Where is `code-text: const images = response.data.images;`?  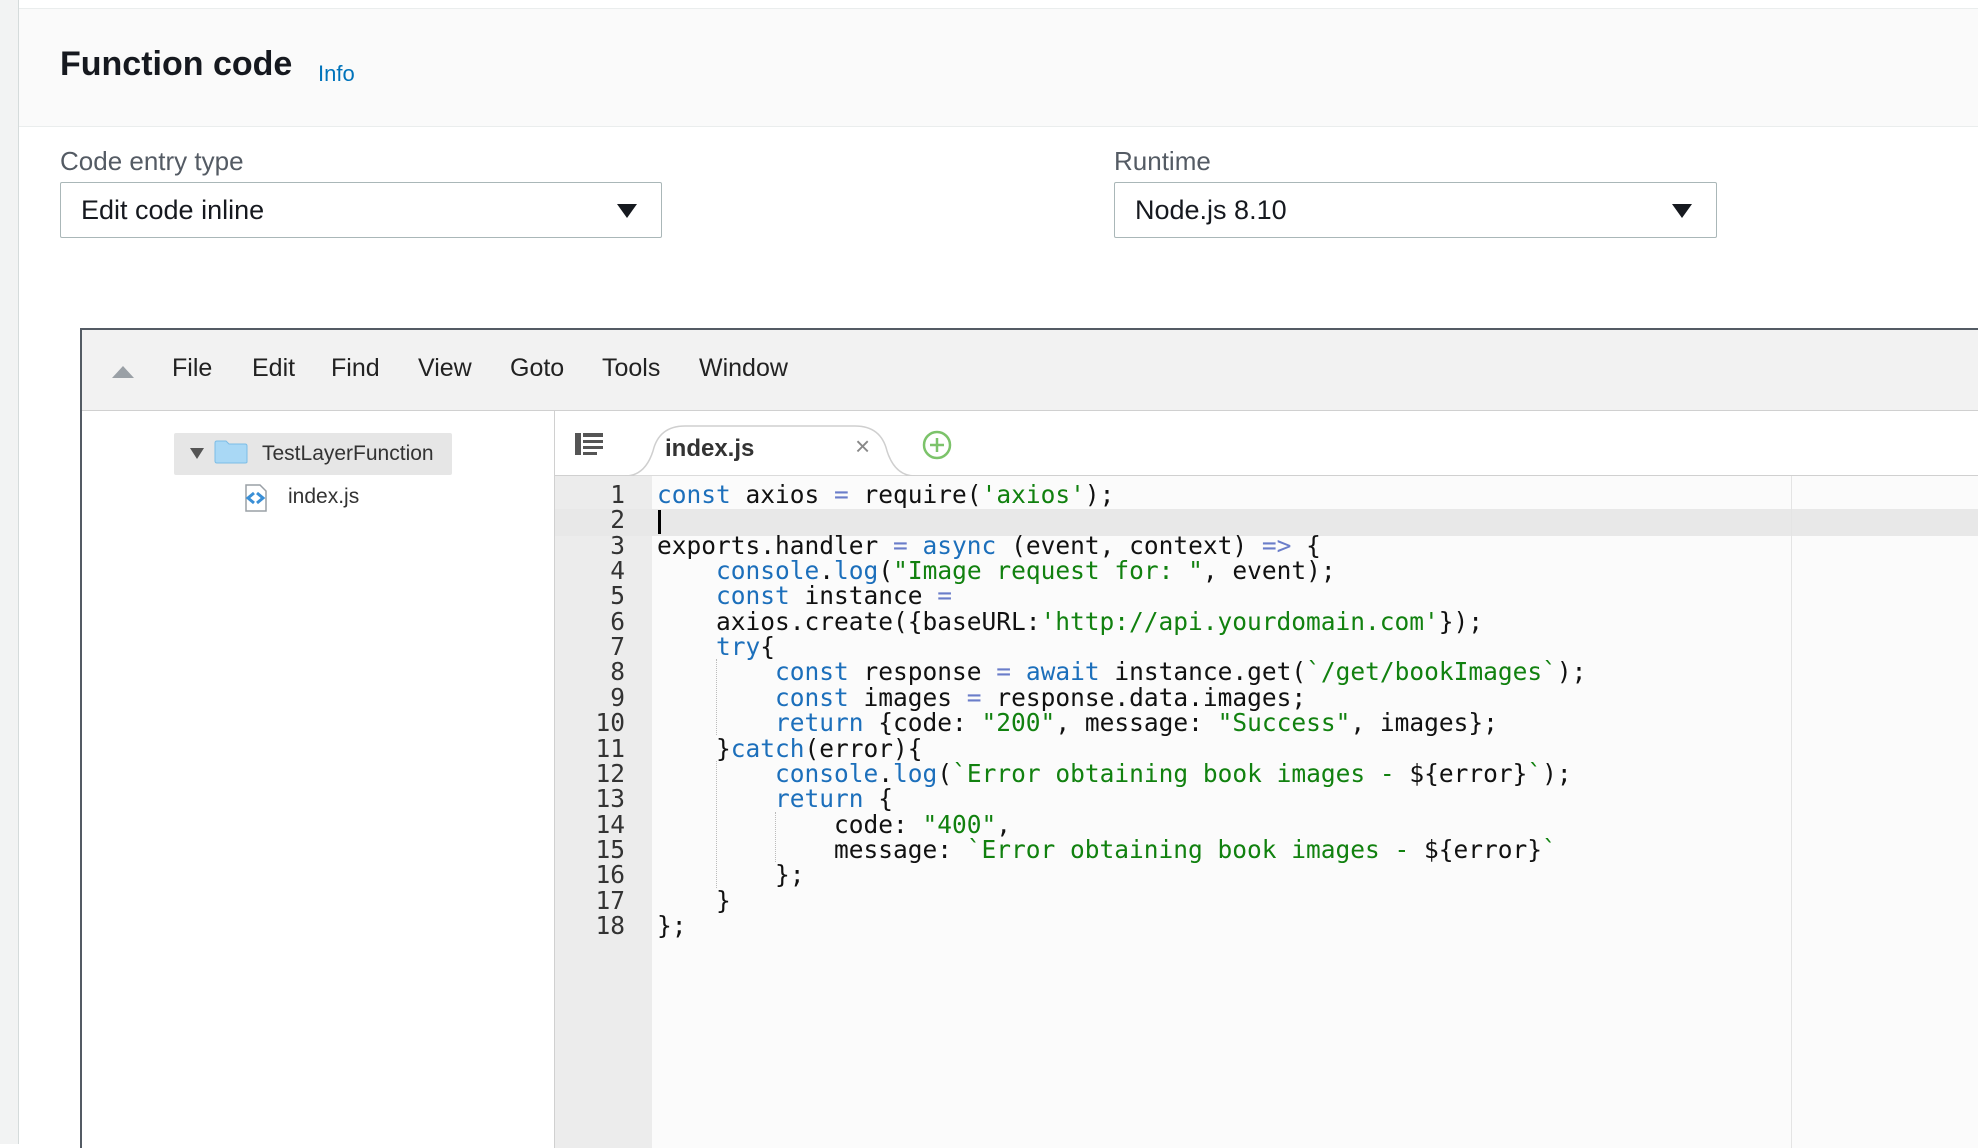 code-text: const images = response.data.images; is located at coordinates (981, 697).